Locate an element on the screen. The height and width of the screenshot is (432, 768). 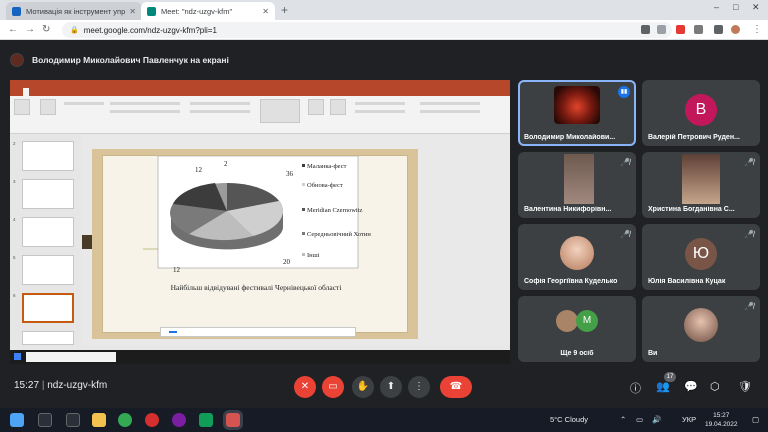
clock: 15:27 19.04.2022 is located at coordinates (721, 420).